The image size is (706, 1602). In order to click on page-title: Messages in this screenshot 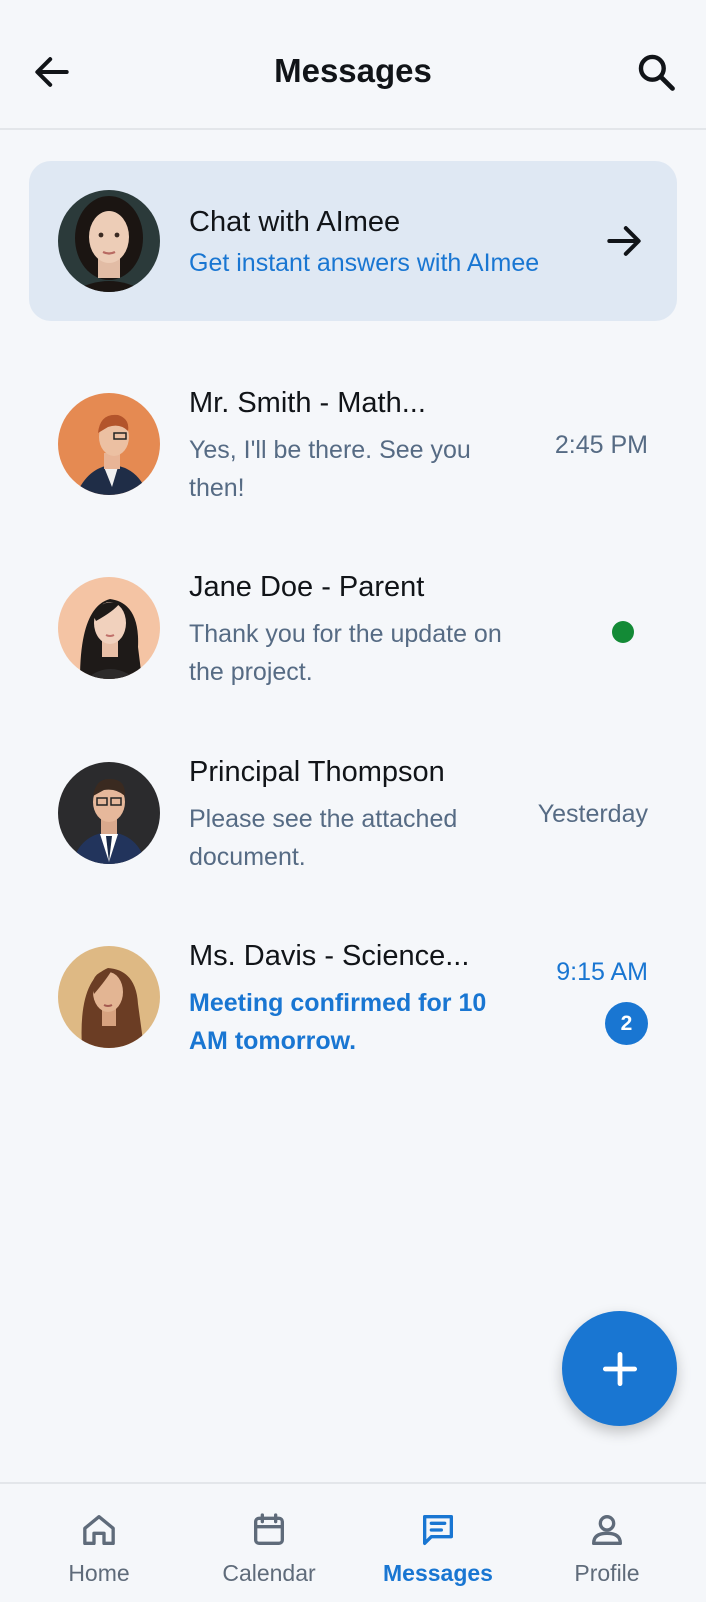, I will do `click(353, 70)`.